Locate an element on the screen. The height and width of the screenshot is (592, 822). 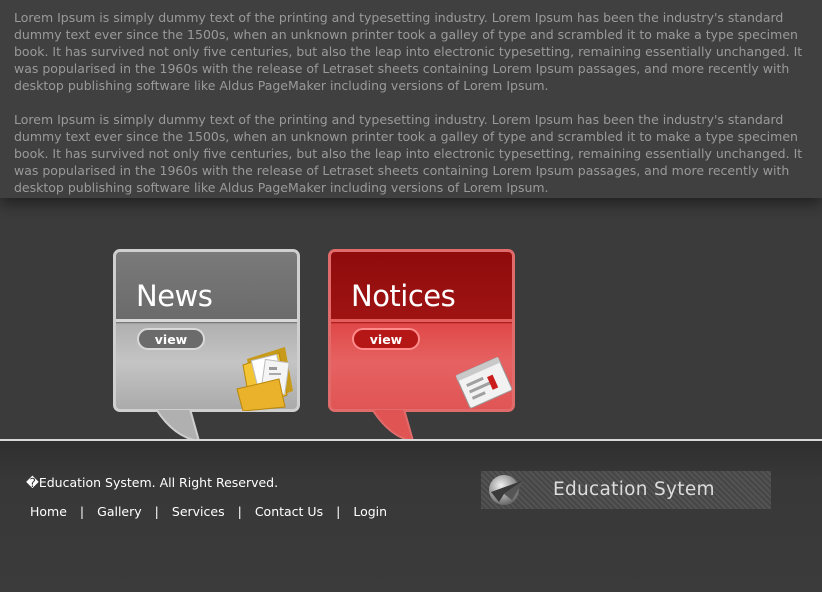
footer-link-login: Login is located at coordinates (370, 511).